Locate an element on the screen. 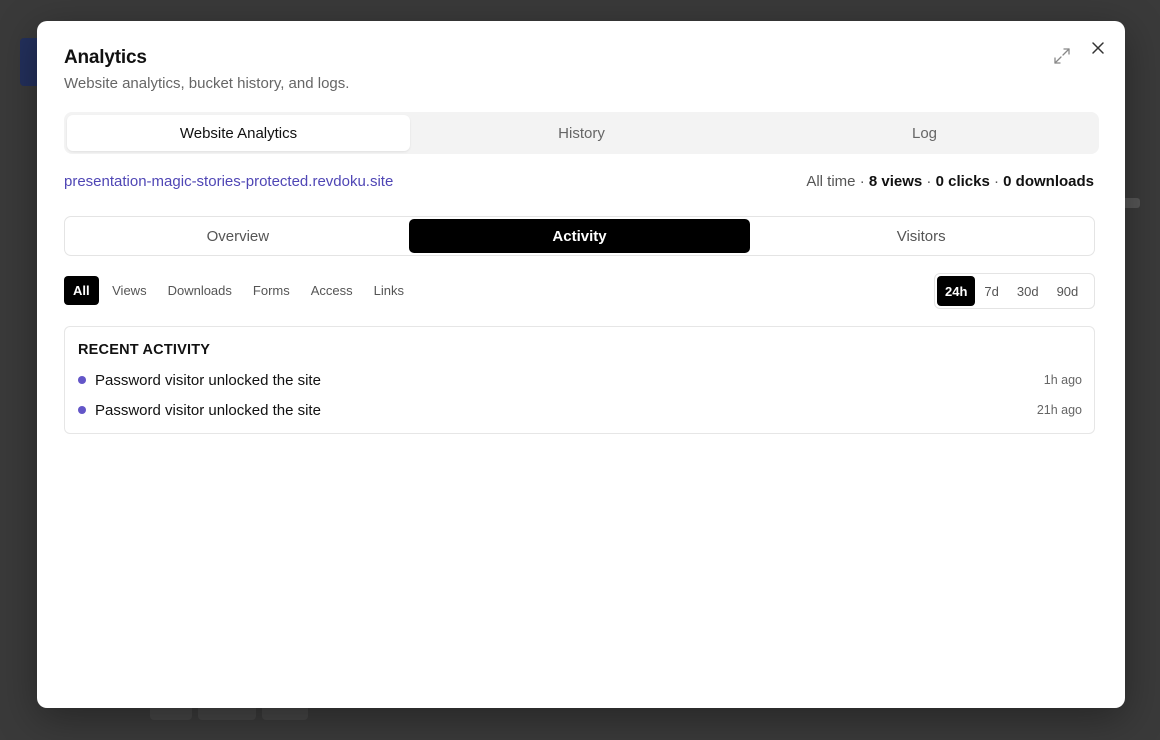 Image resolution: width=1160 pixels, height=740 pixels. range-90d: 90d is located at coordinates (1068, 291).